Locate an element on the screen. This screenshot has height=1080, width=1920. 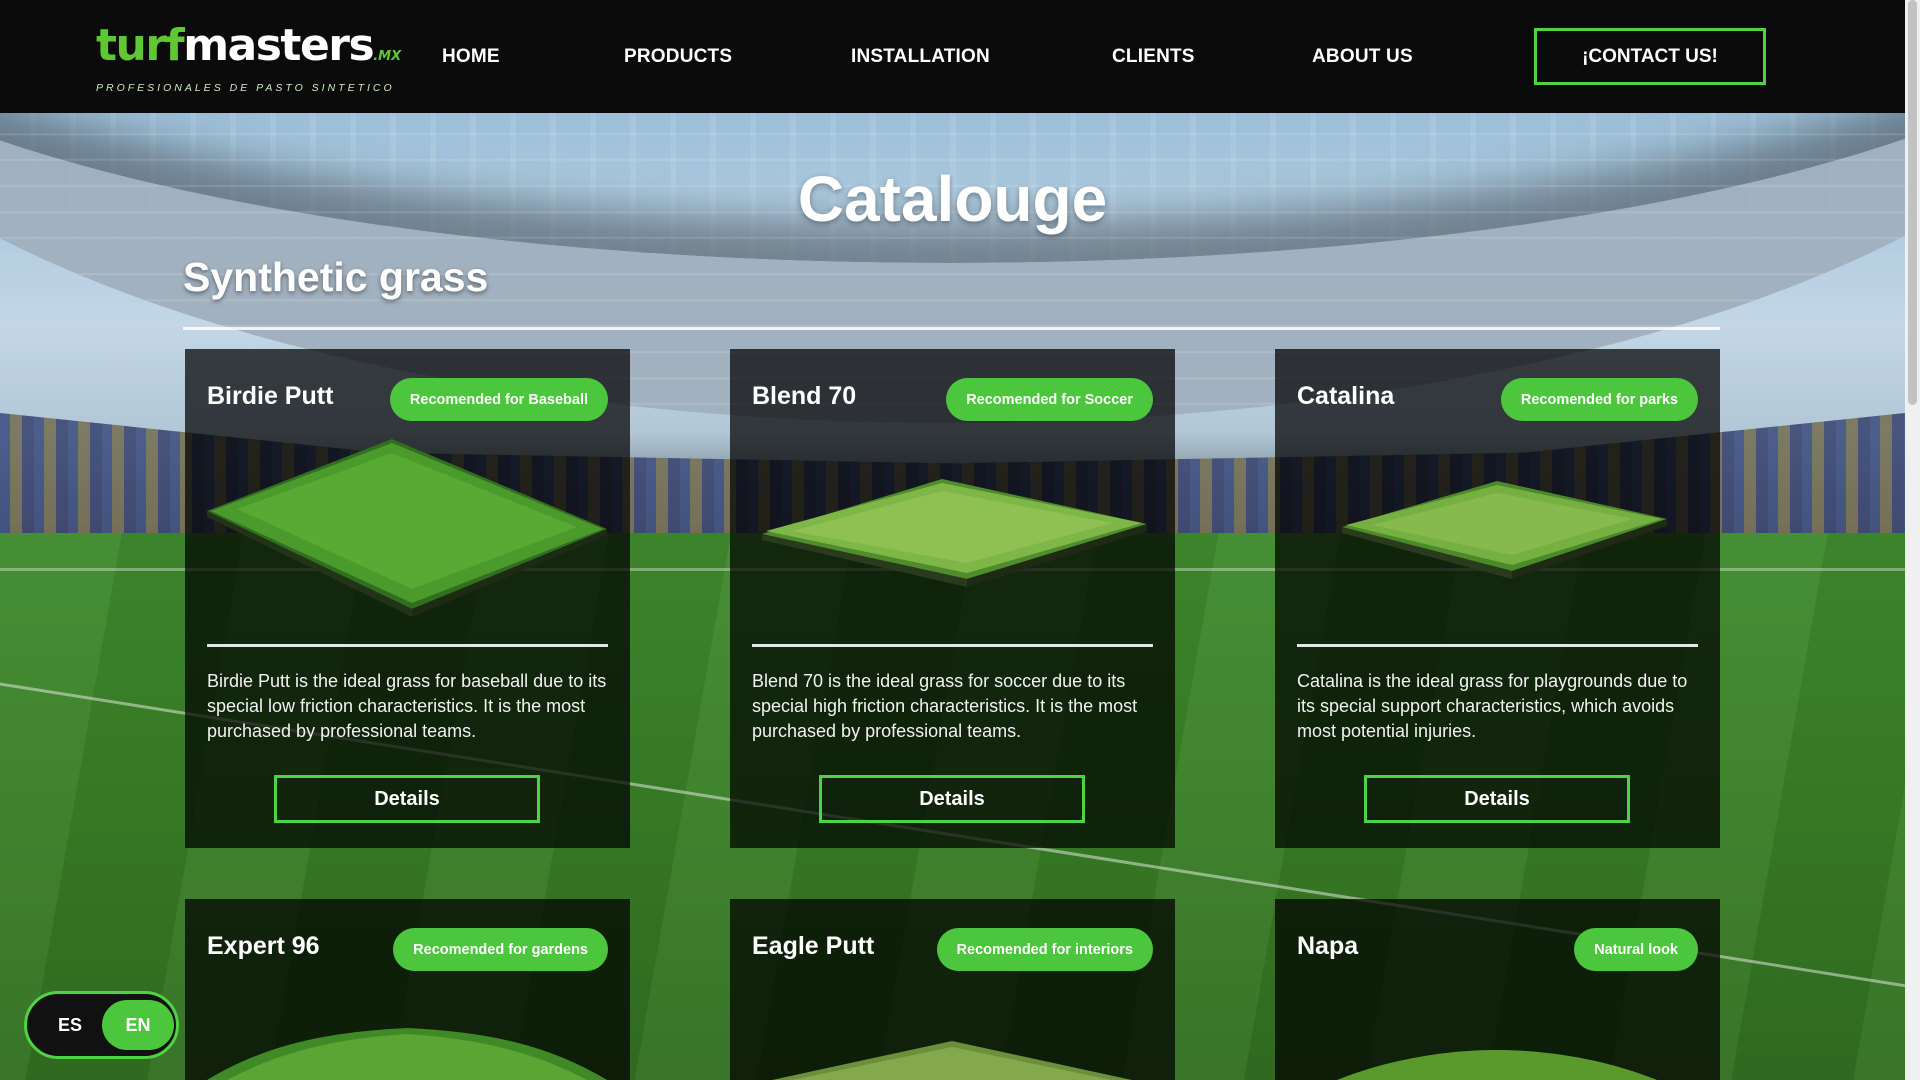
page-scrollbar is located at coordinates (1912, 540).